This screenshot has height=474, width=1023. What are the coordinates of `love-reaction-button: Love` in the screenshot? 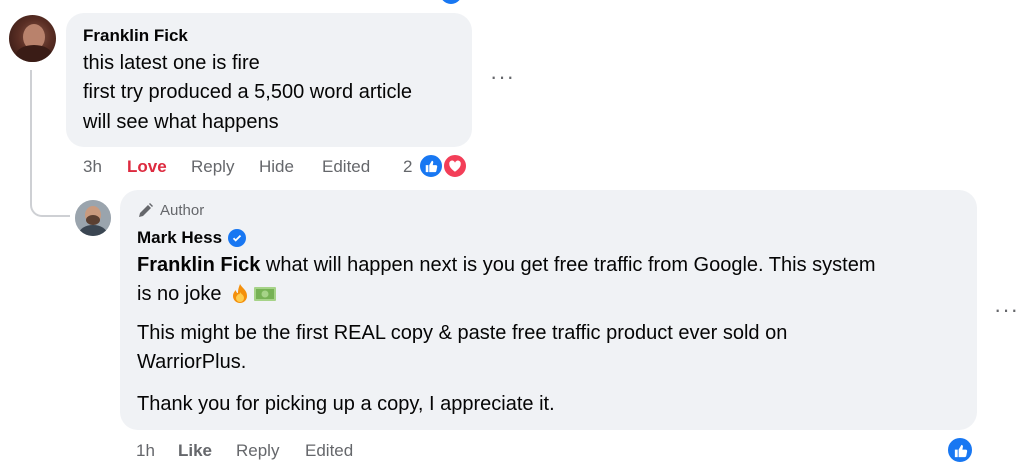 It's located at (147, 167).